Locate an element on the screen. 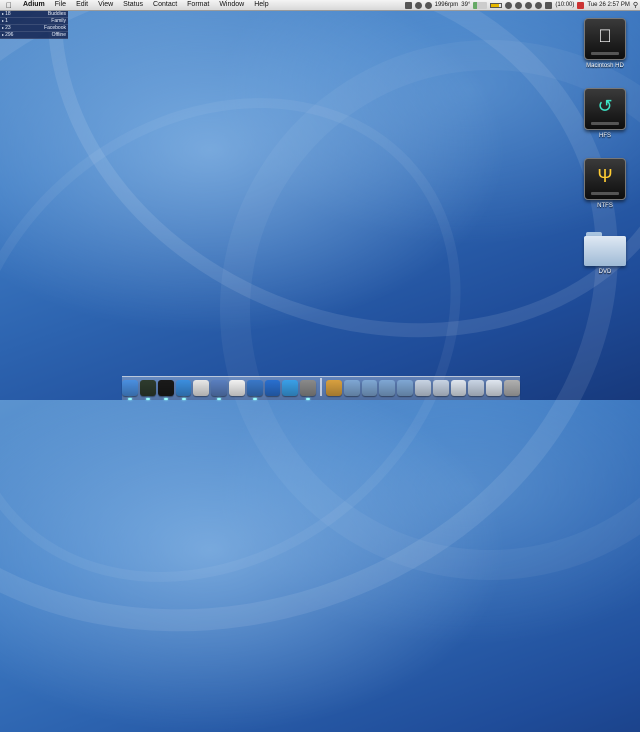  group-name: Family is located at coordinates (58, 21).